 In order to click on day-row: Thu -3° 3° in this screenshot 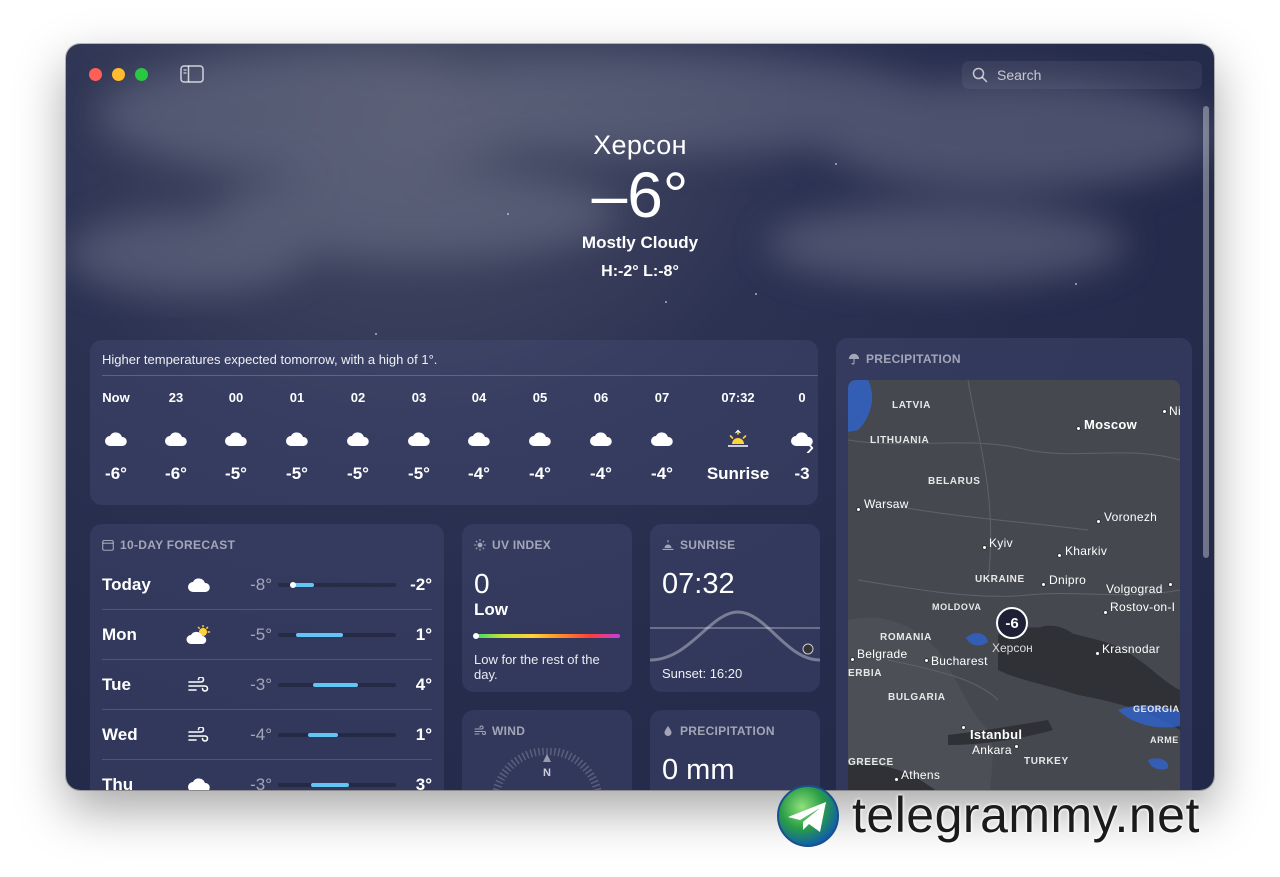, I will do `click(267, 775)`.